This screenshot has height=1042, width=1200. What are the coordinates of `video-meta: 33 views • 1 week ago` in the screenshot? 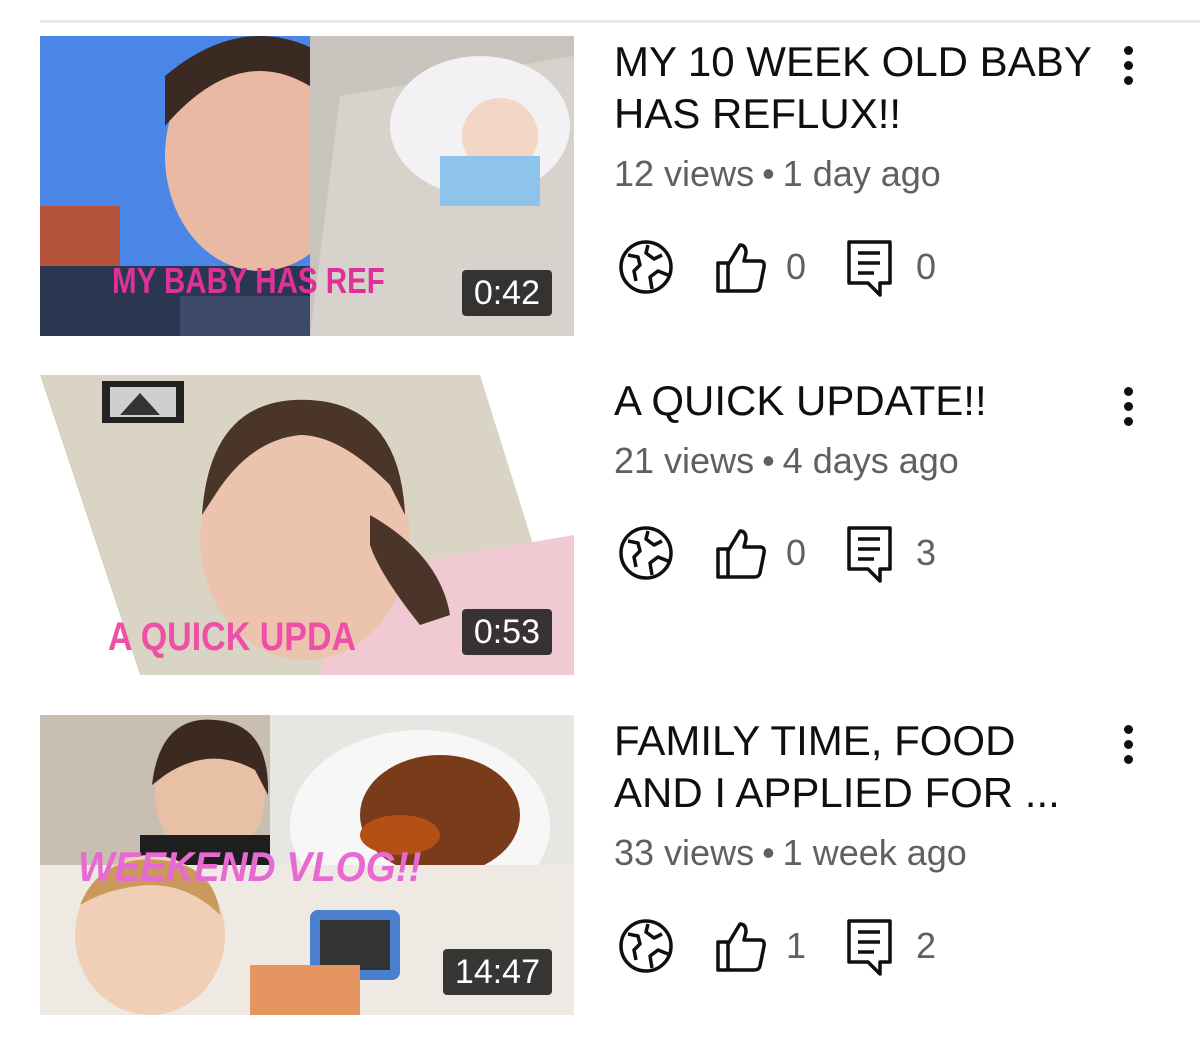 It's located at (854, 853).